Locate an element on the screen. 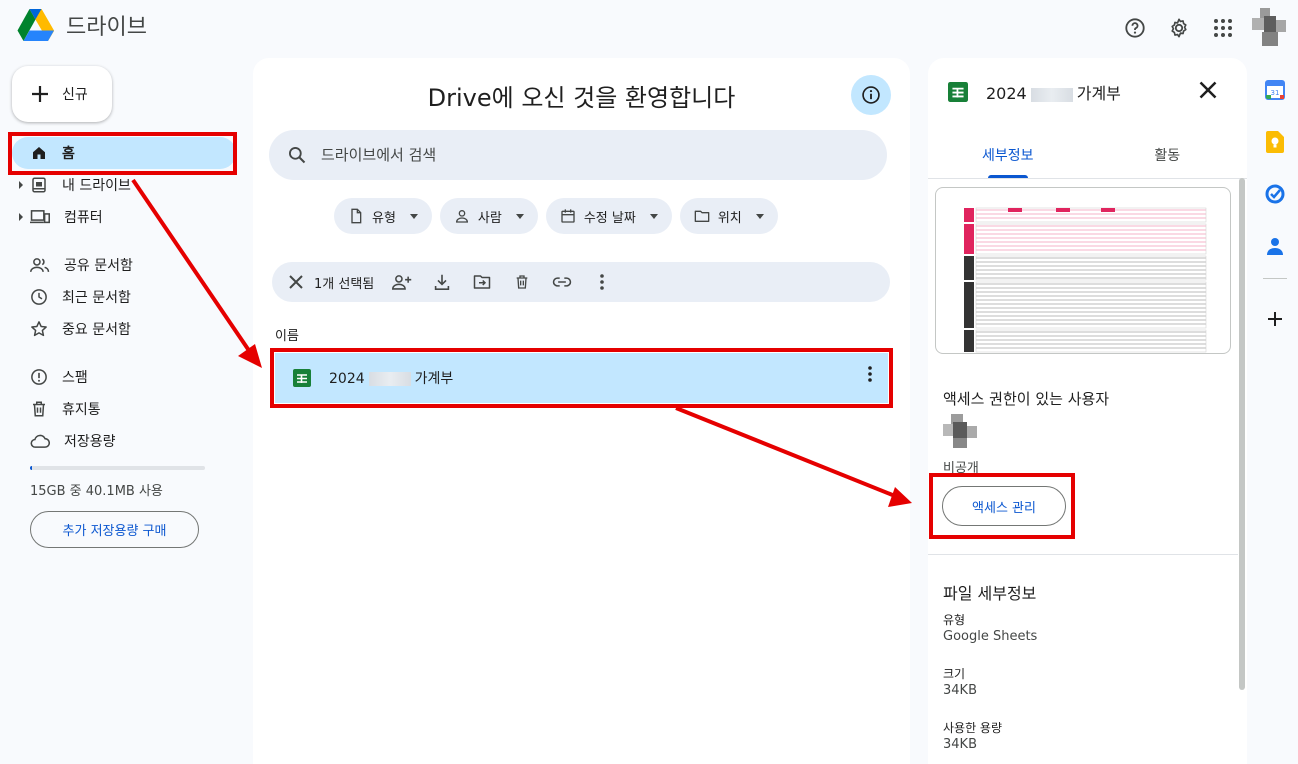  clock-icon is located at coordinates (39, 297).